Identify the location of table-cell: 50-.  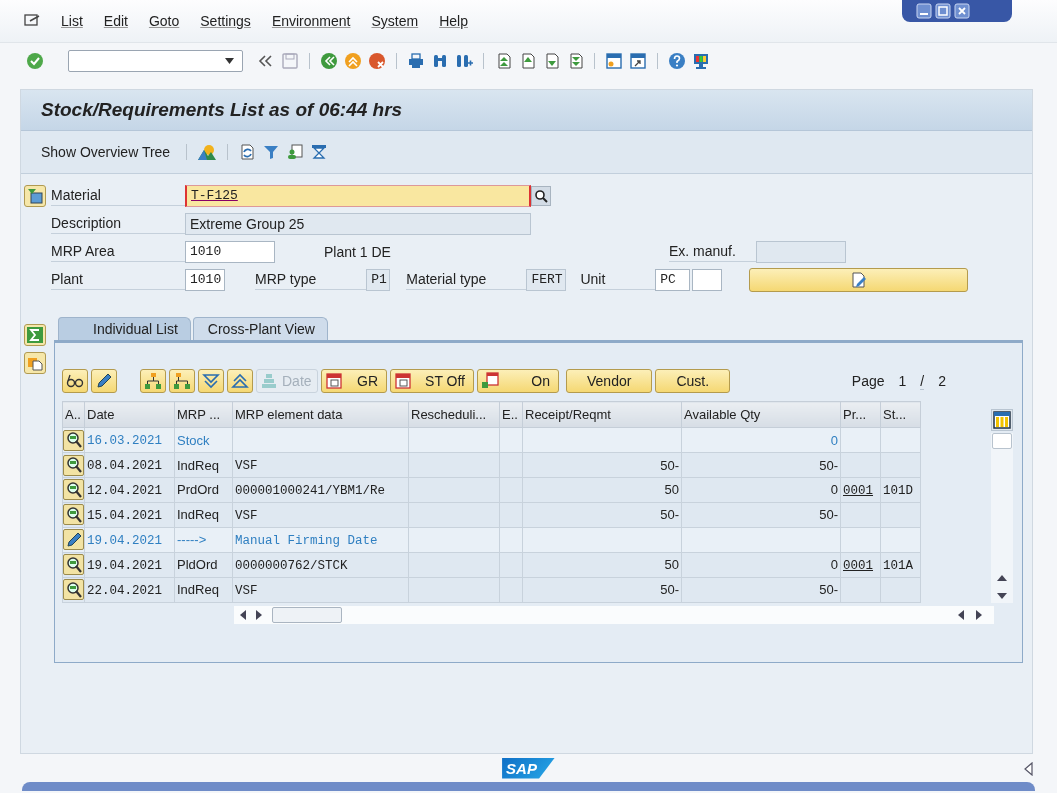
(828, 465).